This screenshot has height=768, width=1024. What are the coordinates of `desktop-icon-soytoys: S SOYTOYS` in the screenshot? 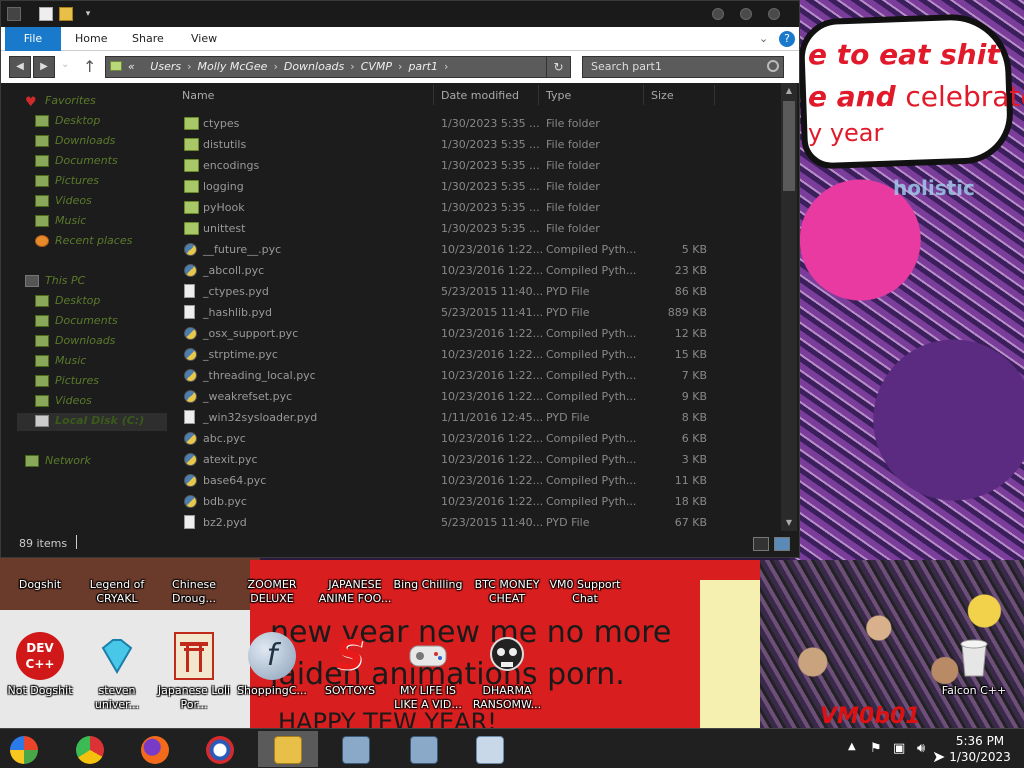 It's located at (350, 665).